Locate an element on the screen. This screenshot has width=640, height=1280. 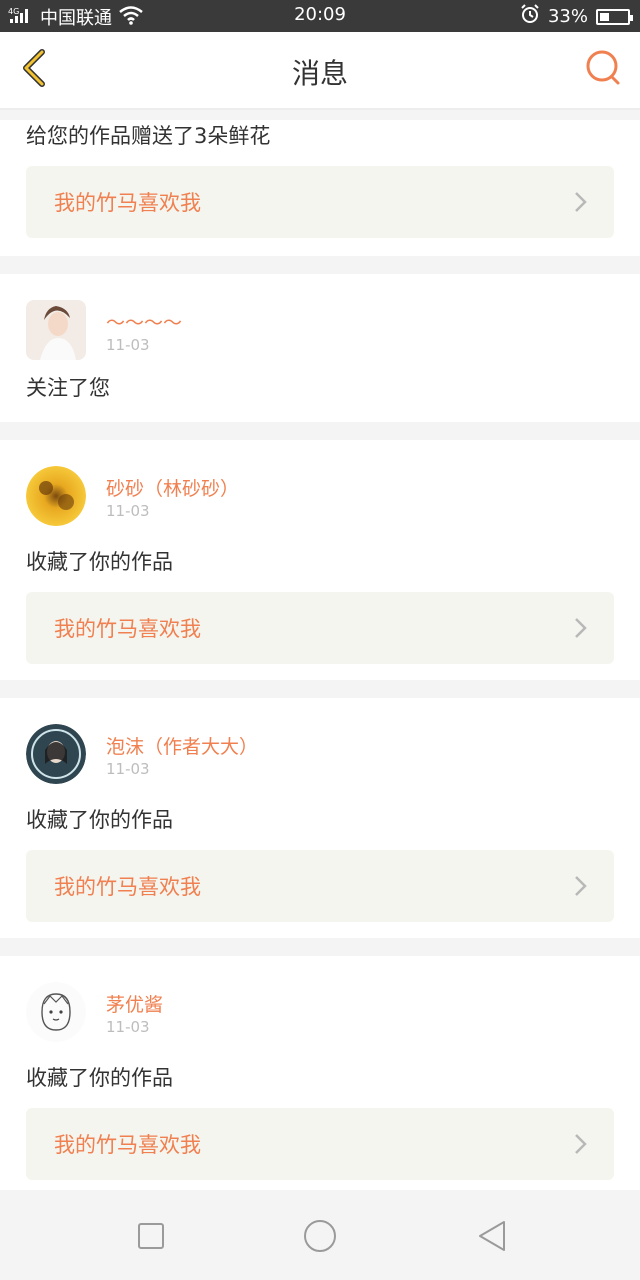
user-meta: 茅优酱 11-03 is located at coordinates (134, 1013).